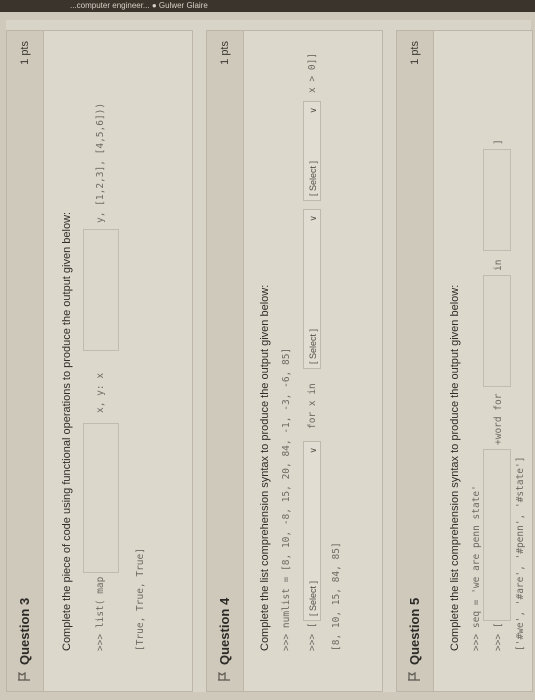 The width and height of the screenshot is (535, 700). What do you see at coordinates (498, 636) in the screenshot?
I see `q5-code-line2-prefix: >>> [` at bounding box center [498, 636].